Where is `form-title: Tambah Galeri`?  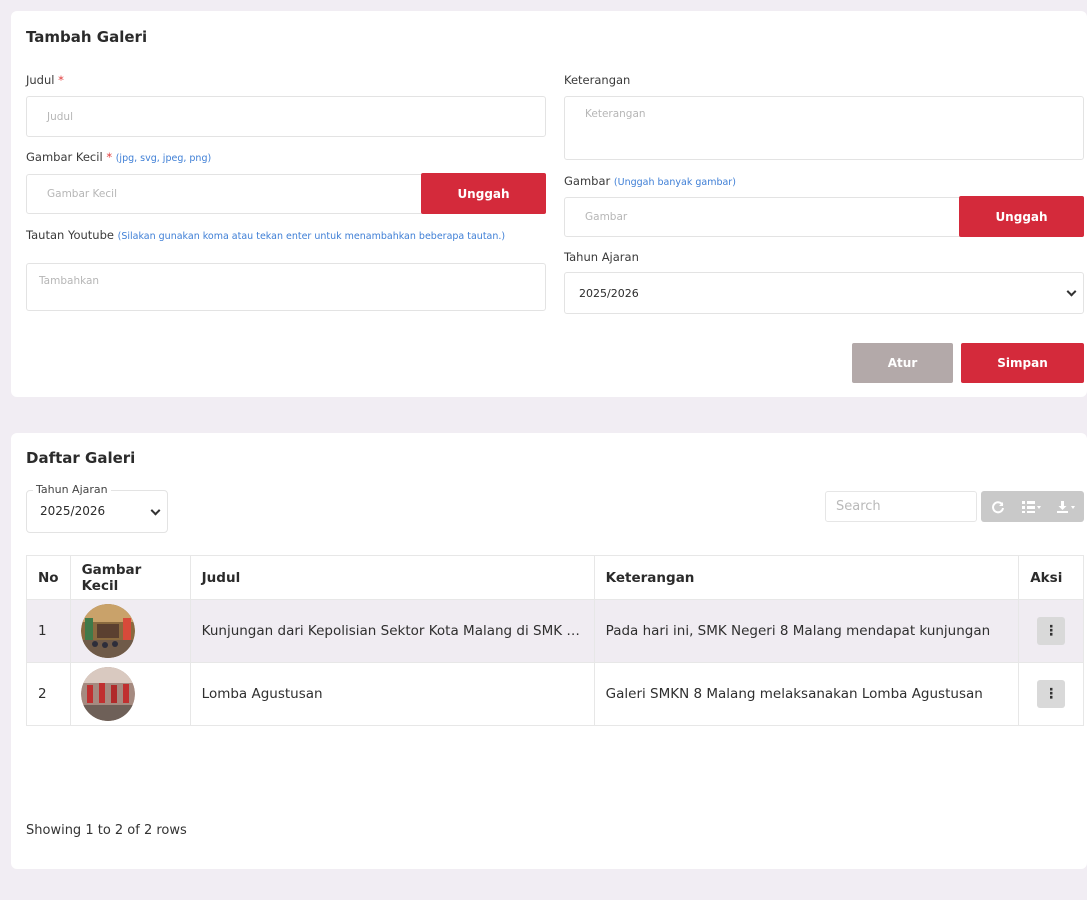 form-title: Tambah Galeri is located at coordinates (87, 37).